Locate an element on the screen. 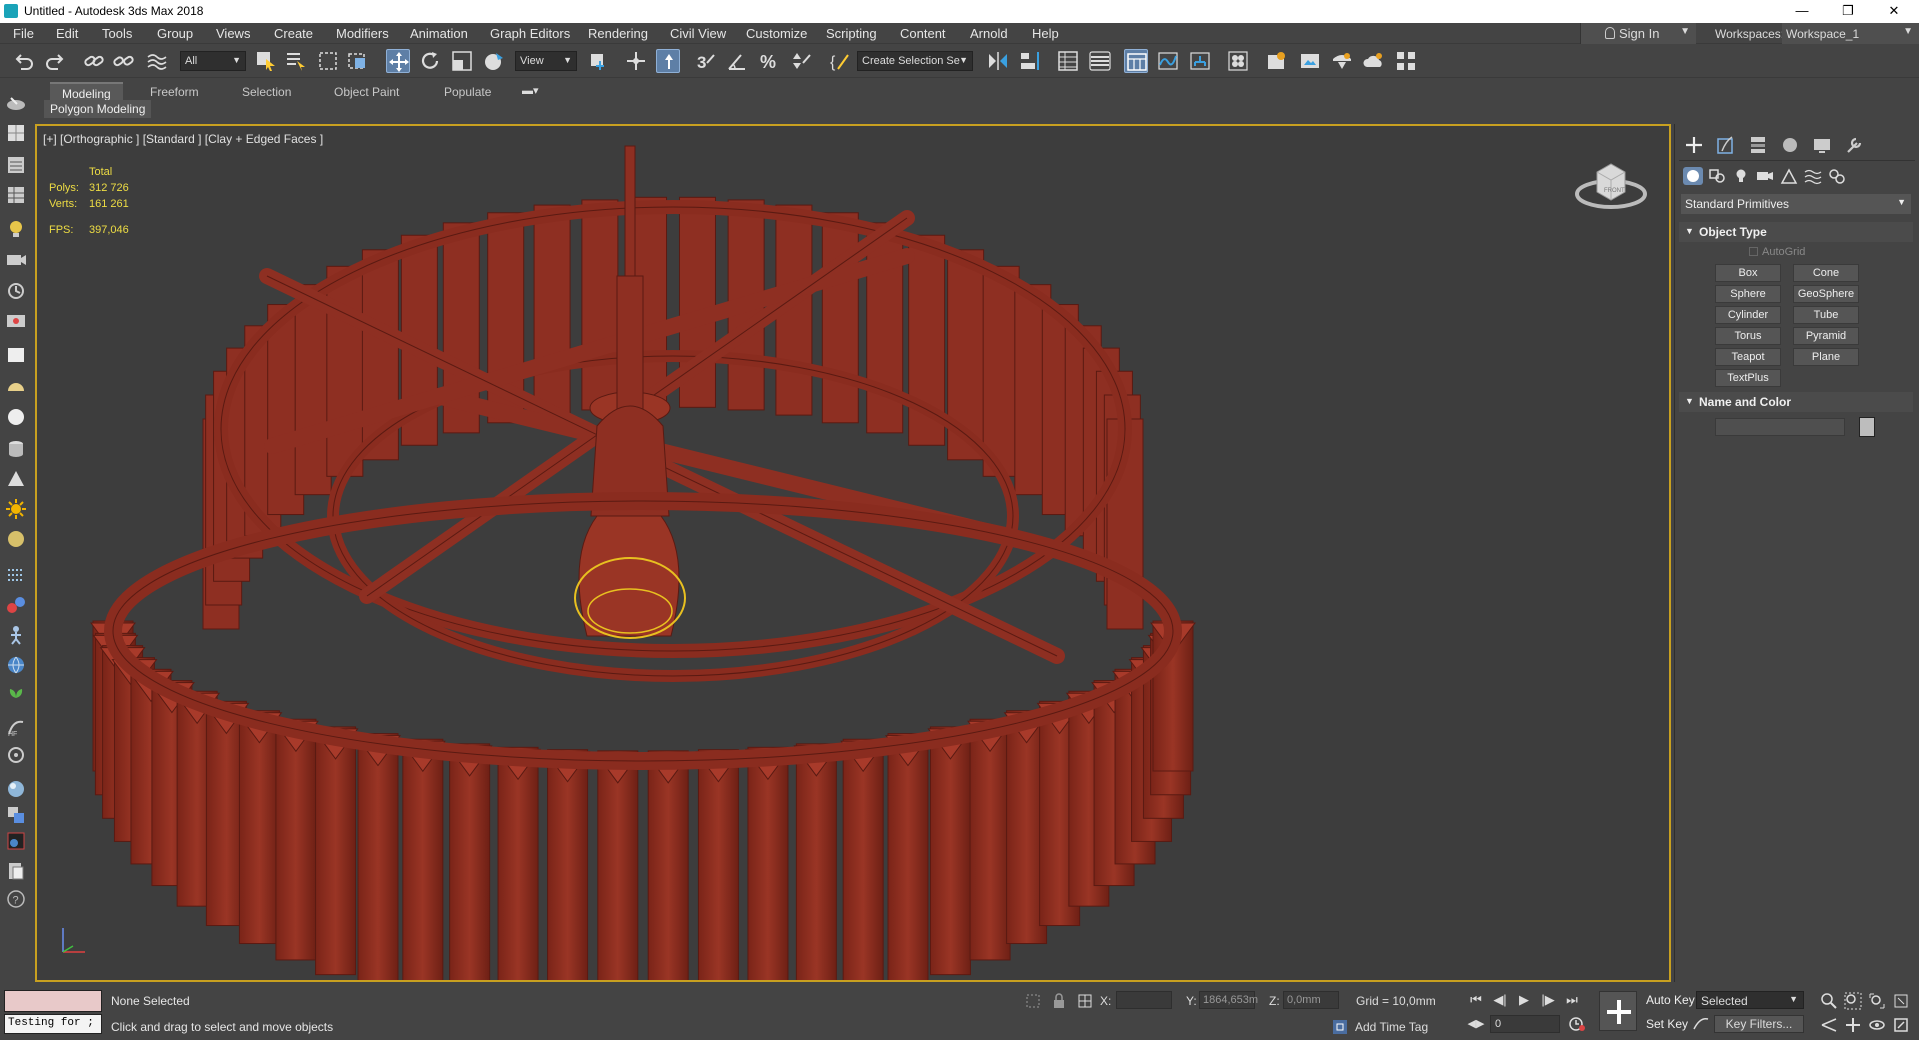  y-coord-field: 1864,653m is located at coordinates (1228, 1000).